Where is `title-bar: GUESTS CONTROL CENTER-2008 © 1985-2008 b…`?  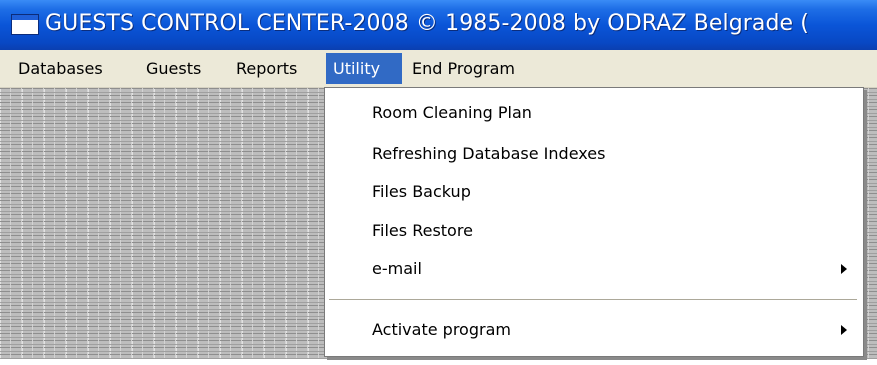 title-bar: GUESTS CONTROL CENTER-2008 © 1985-2008 b… is located at coordinates (438, 25).